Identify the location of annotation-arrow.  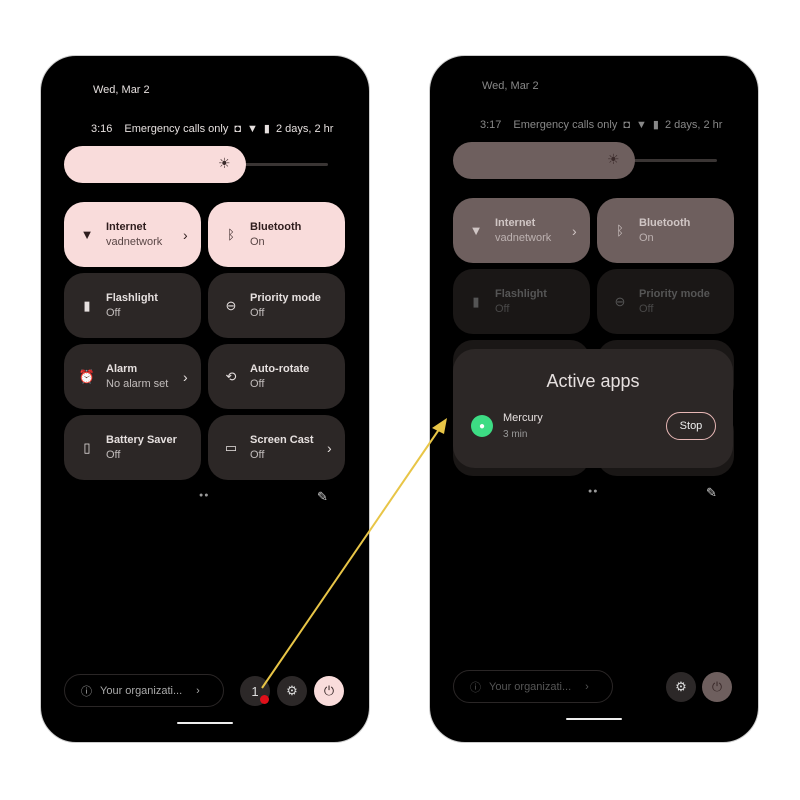
(354, 553).